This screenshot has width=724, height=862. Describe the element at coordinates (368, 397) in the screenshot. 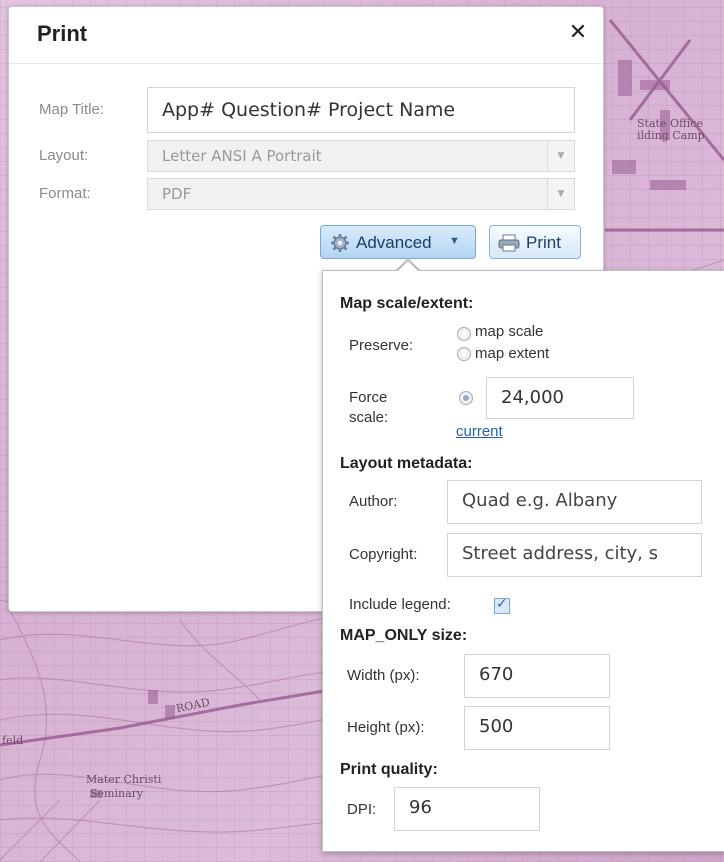

I see `force-scale-label: Force` at that location.